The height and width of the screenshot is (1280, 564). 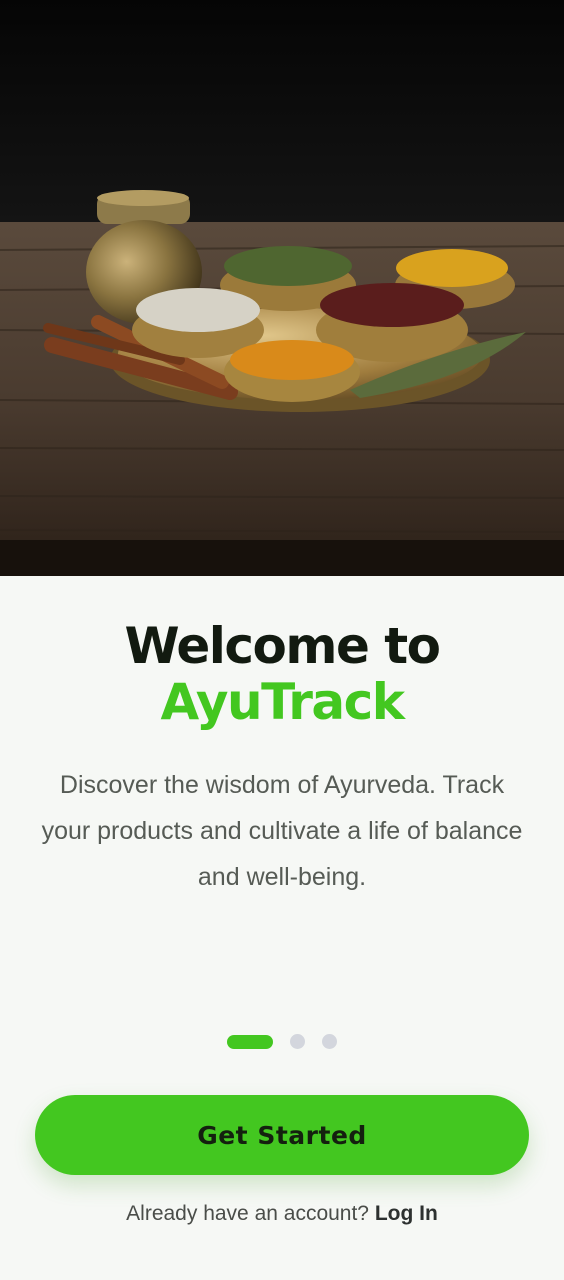 I want to click on title-line-brand: AyuTrack, so click(x=282, y=702).